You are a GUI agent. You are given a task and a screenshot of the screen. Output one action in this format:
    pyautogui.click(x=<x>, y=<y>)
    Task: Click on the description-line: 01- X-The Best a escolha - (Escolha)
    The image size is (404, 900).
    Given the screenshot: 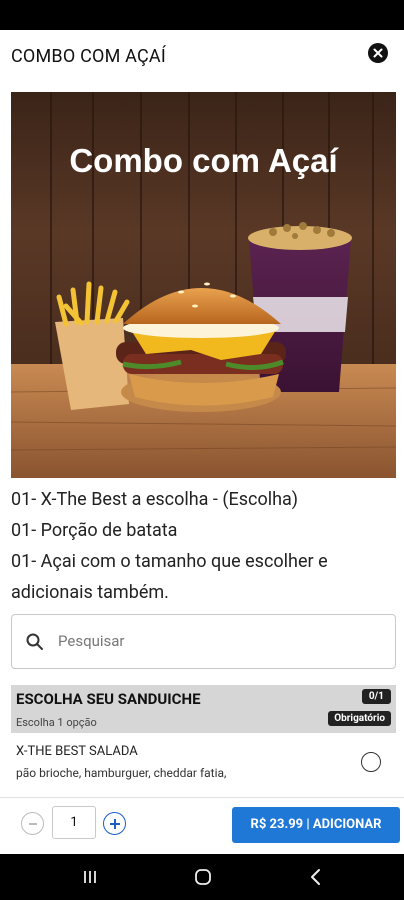 What is the action you would take?
    pyautogui.click(x=155, y=499)
    